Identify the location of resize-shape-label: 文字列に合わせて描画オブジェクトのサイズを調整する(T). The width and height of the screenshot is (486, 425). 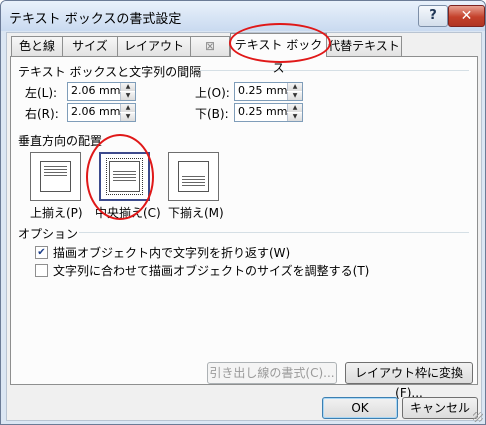
(211, 270).